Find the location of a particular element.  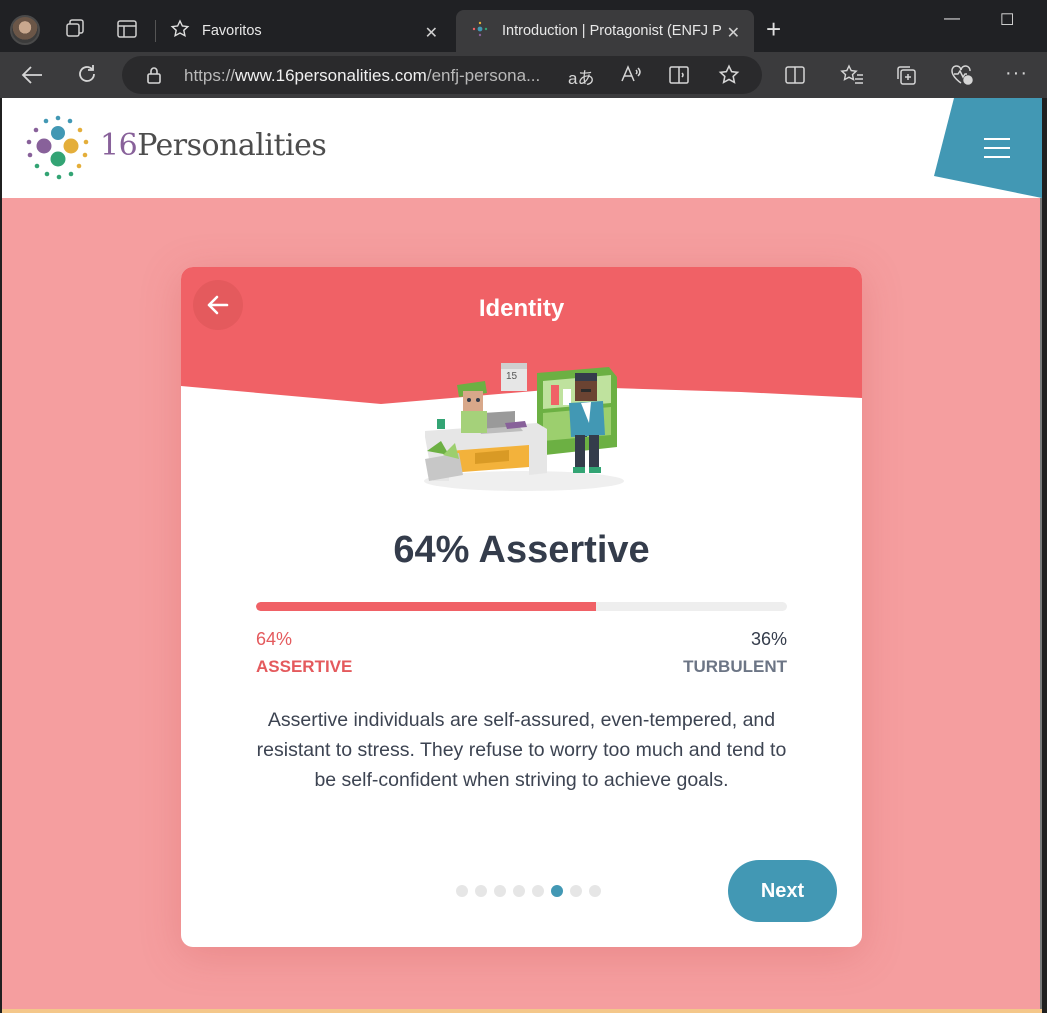

hamburger-menu-icon is located at coordinates (997, 148).